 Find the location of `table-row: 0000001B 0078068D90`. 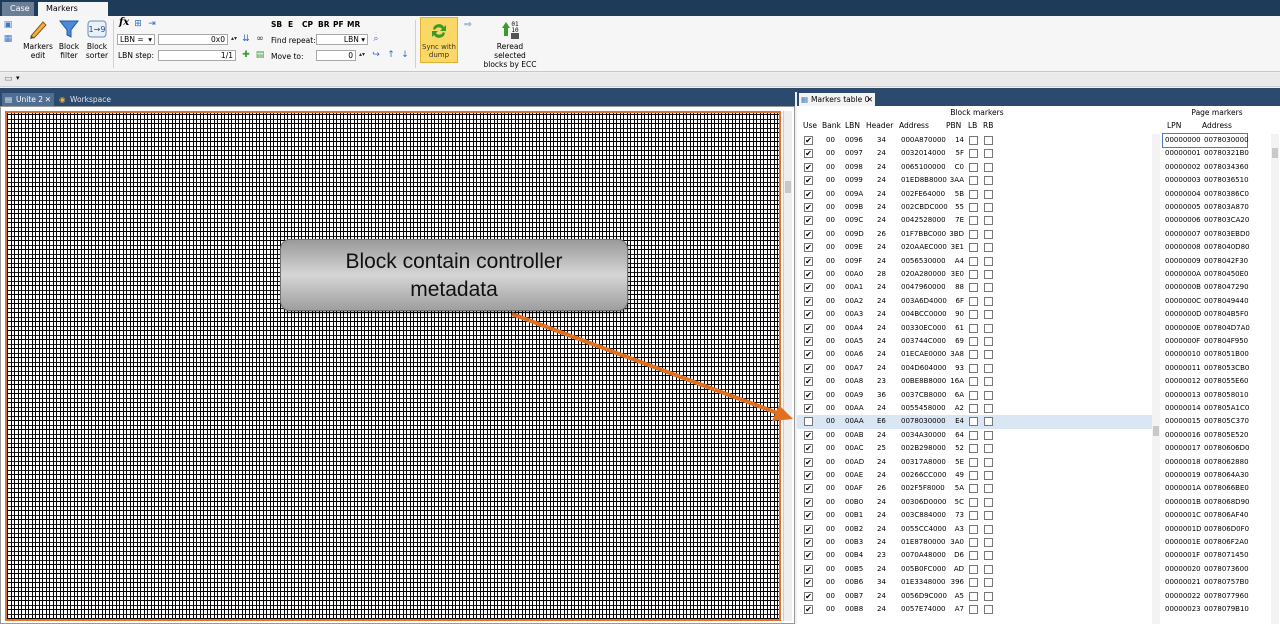

table-row: 0000001B 0078068D90 is located at coordinates (1206, 502).